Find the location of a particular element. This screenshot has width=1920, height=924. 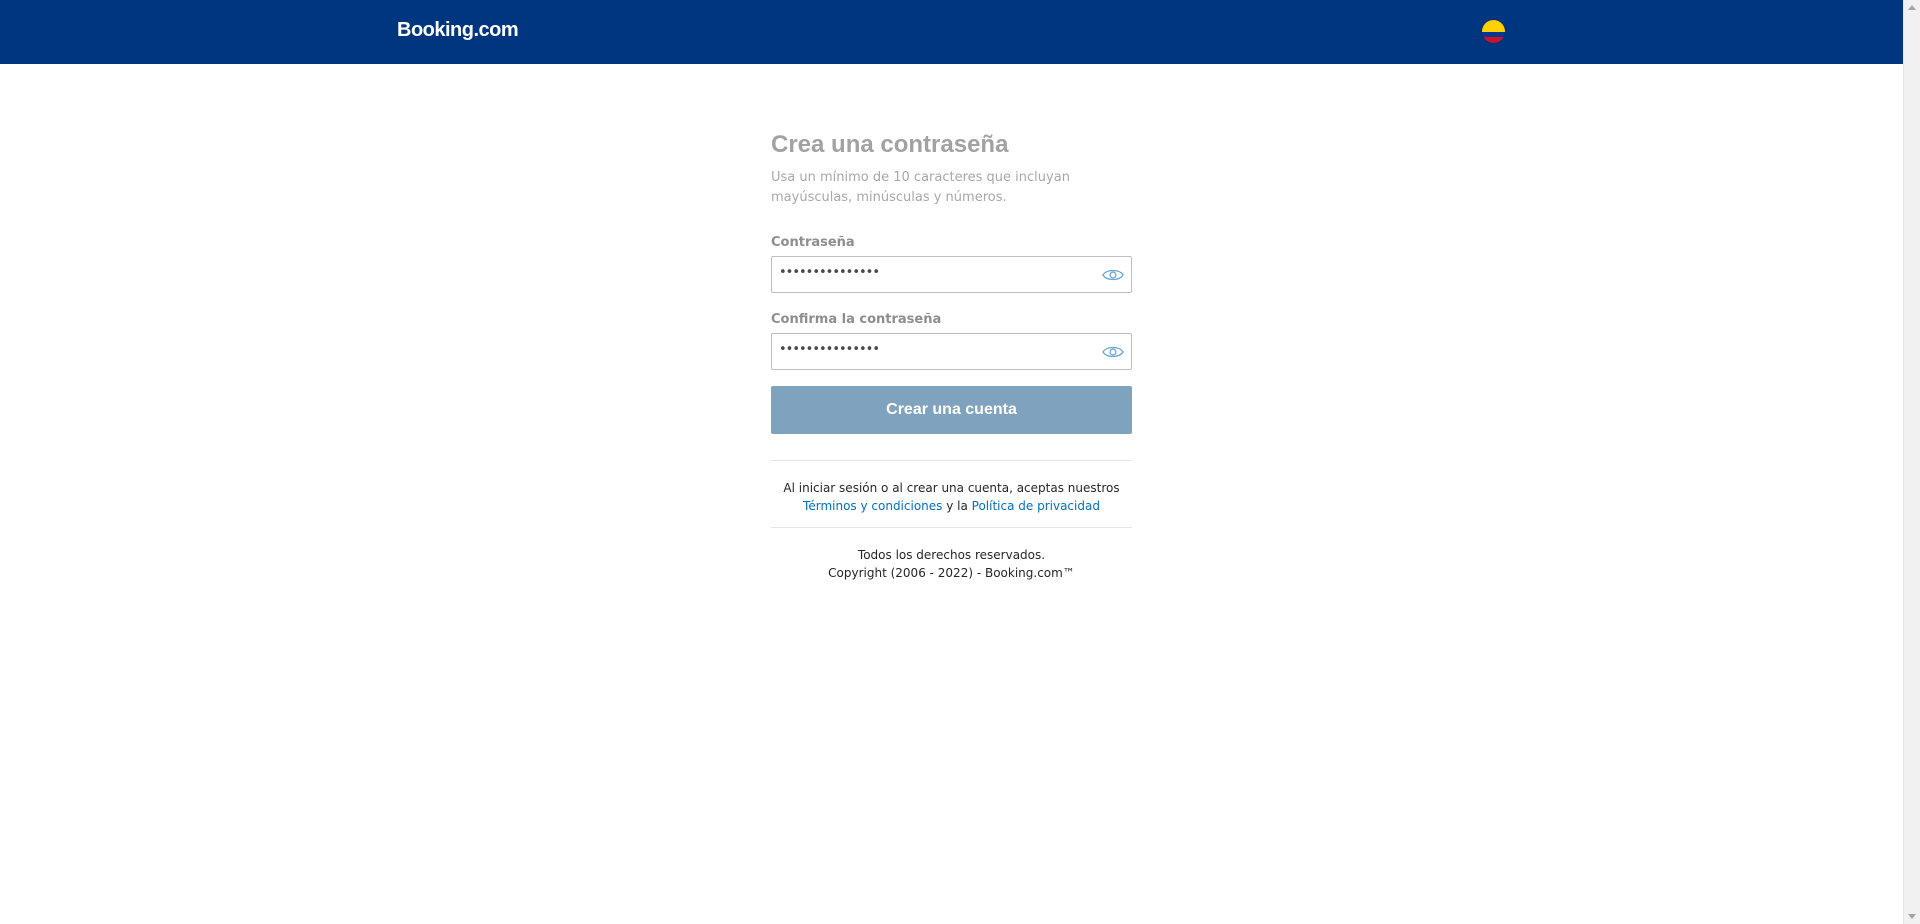

confirm-password-value: ••••••••••••••• is located at coordinates (829, 349).